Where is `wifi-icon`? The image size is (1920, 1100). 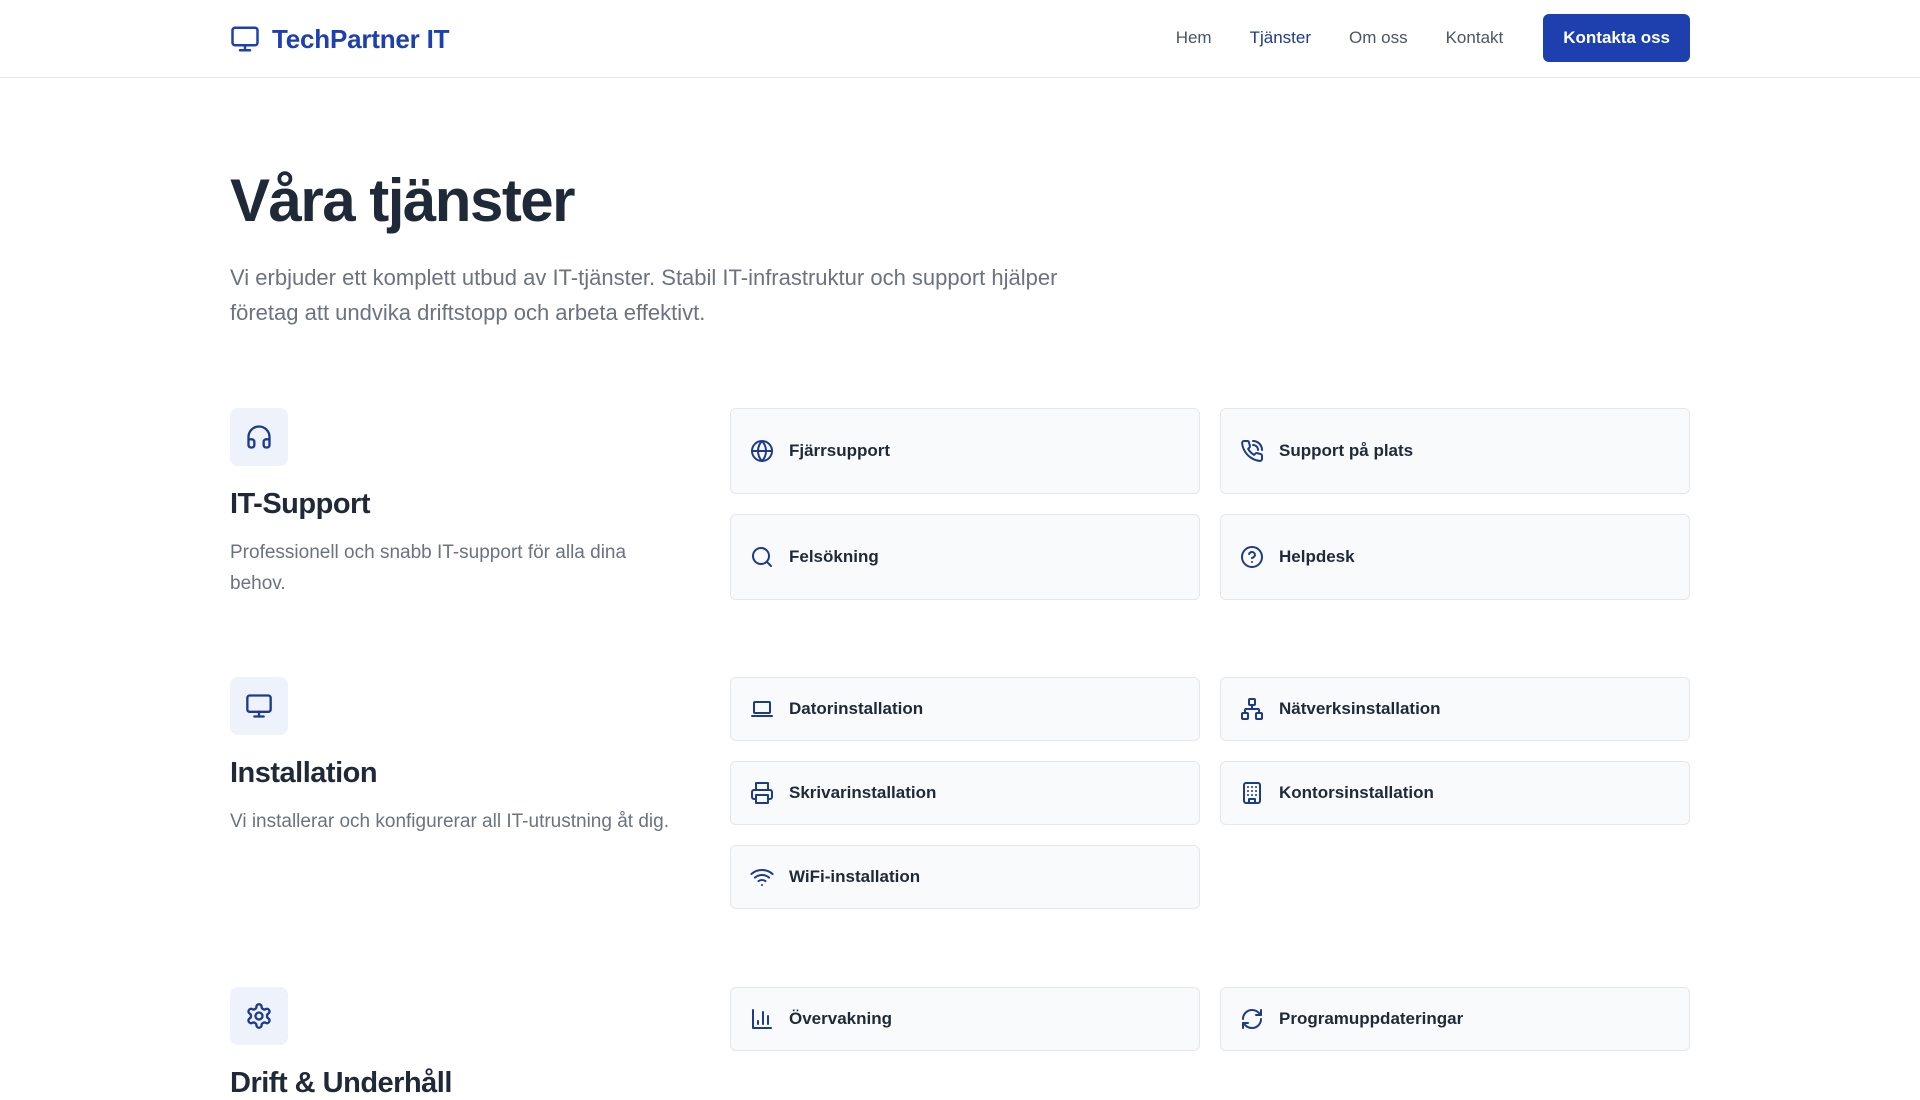
wifi-icon is located at coordinates (762, 877).